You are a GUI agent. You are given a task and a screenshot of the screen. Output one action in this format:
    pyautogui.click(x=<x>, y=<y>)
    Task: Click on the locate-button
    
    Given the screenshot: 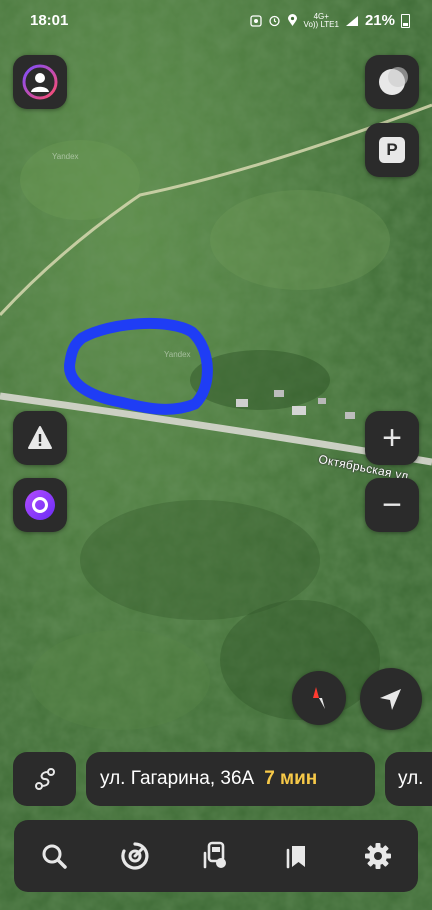 What is the action you would take?
    pyautogui.click(x=391, y=699)
    